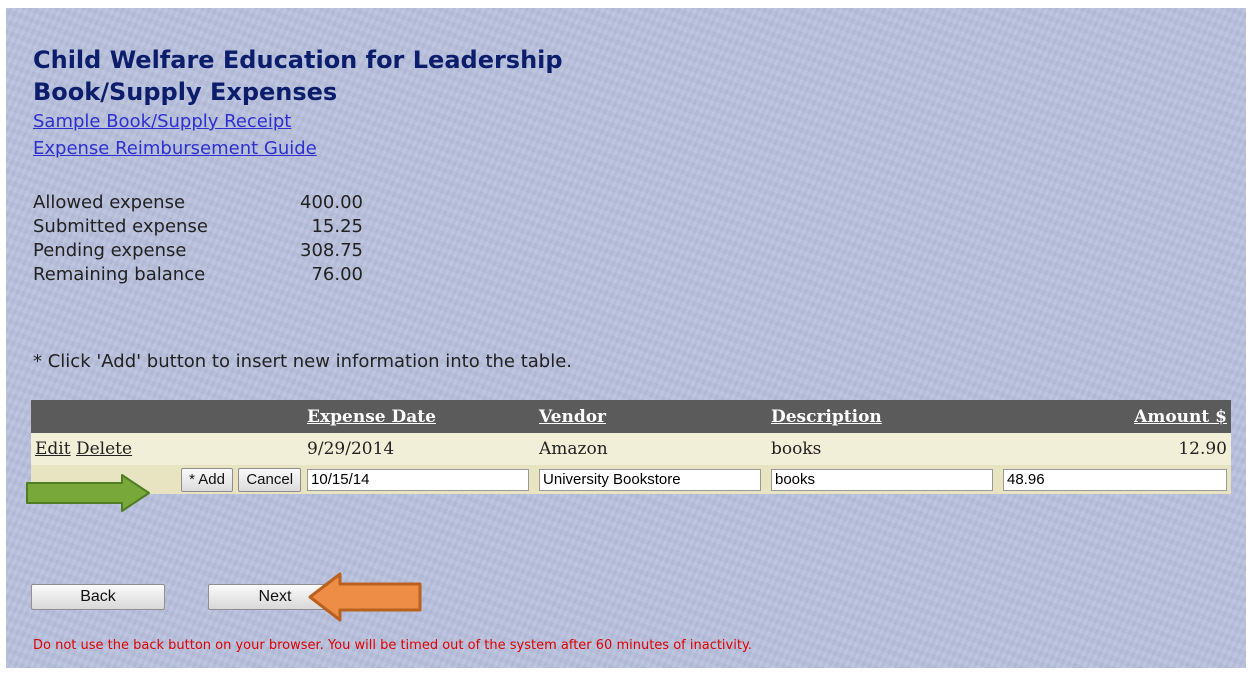  I want to click on summary-value: 76.00, so click(337, 274).